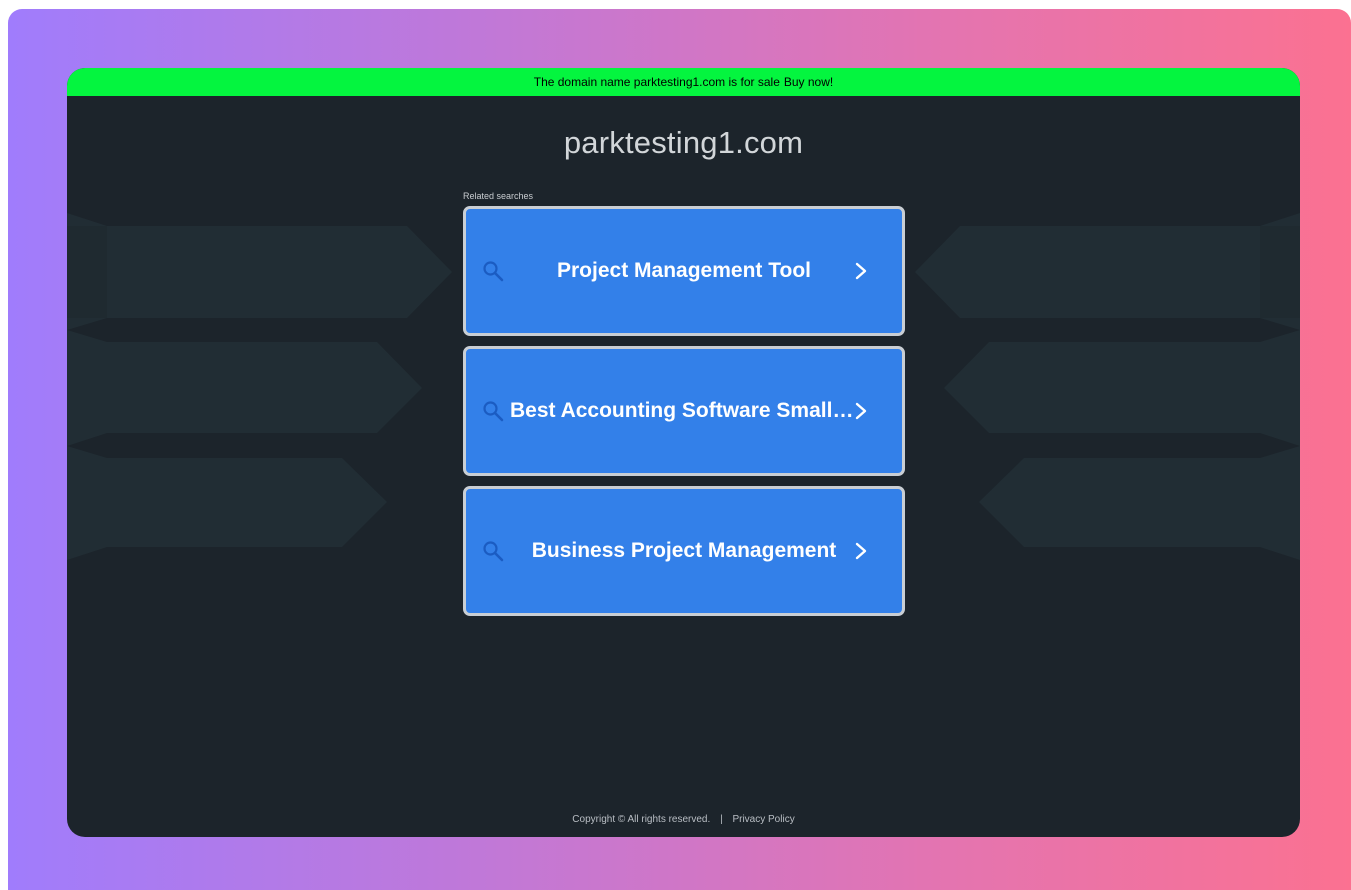 The width and height of the screenshot is (1351, 890). I want to click on related-search-item-1: Project Management Tool, so click(684, 271).